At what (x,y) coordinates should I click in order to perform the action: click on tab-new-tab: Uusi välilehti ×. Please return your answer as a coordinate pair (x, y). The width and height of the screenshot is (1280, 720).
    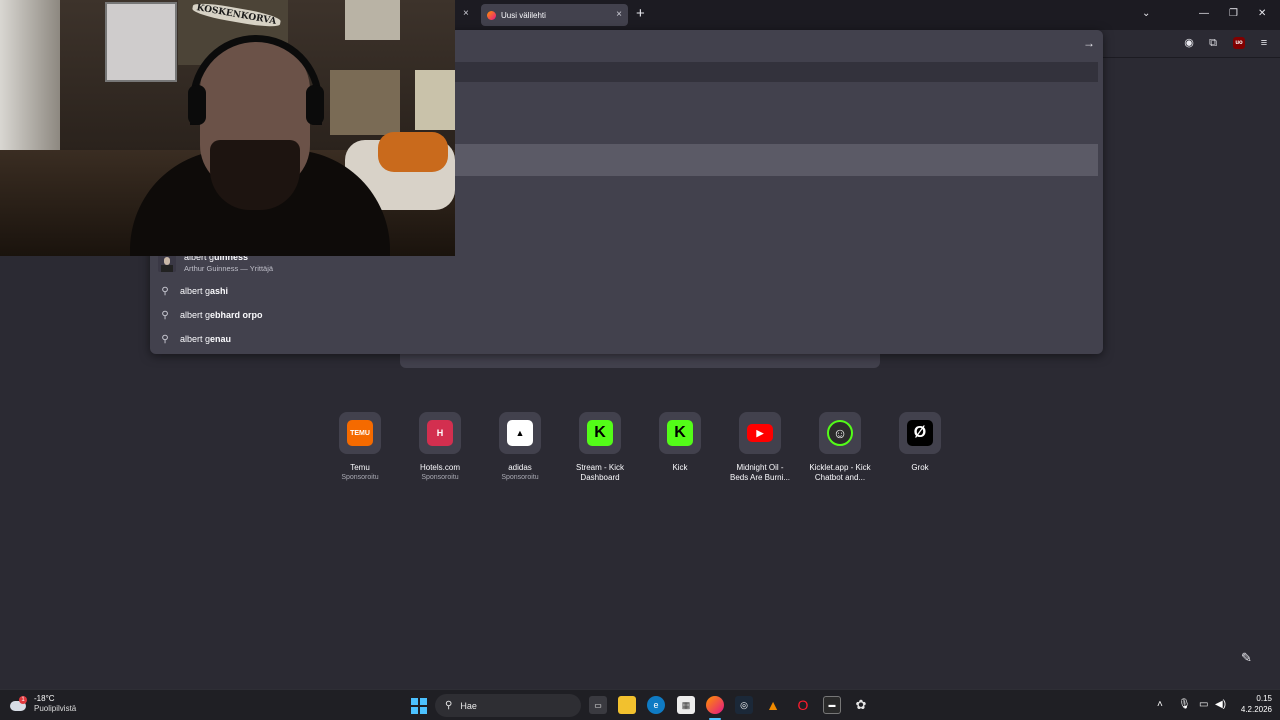
    Looking at the image, I should click on (554, 15).